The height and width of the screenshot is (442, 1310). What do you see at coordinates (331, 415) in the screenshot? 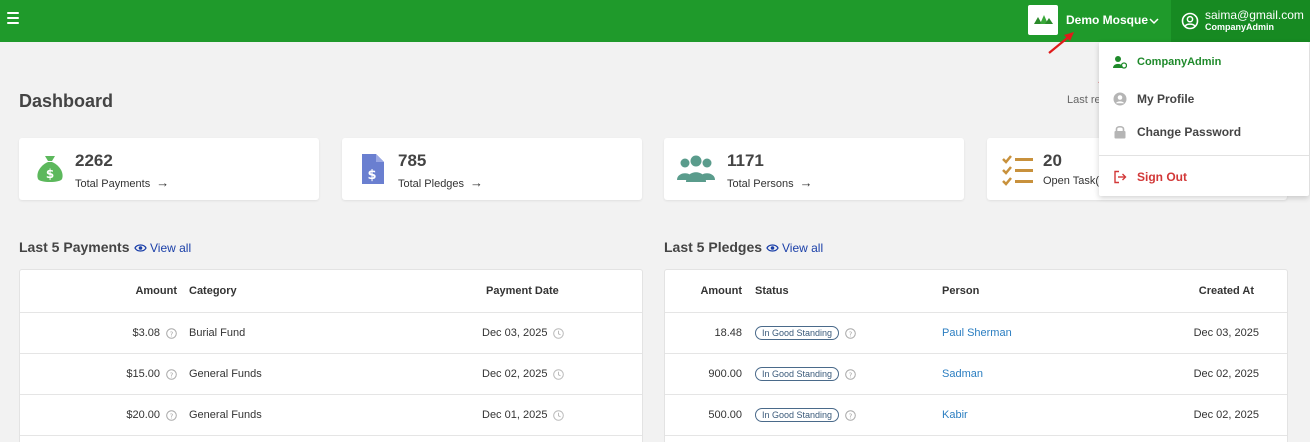
I see `table-row: $20.00 ? General Funds Dec 01, 2025` at bounding box center [331, 415].